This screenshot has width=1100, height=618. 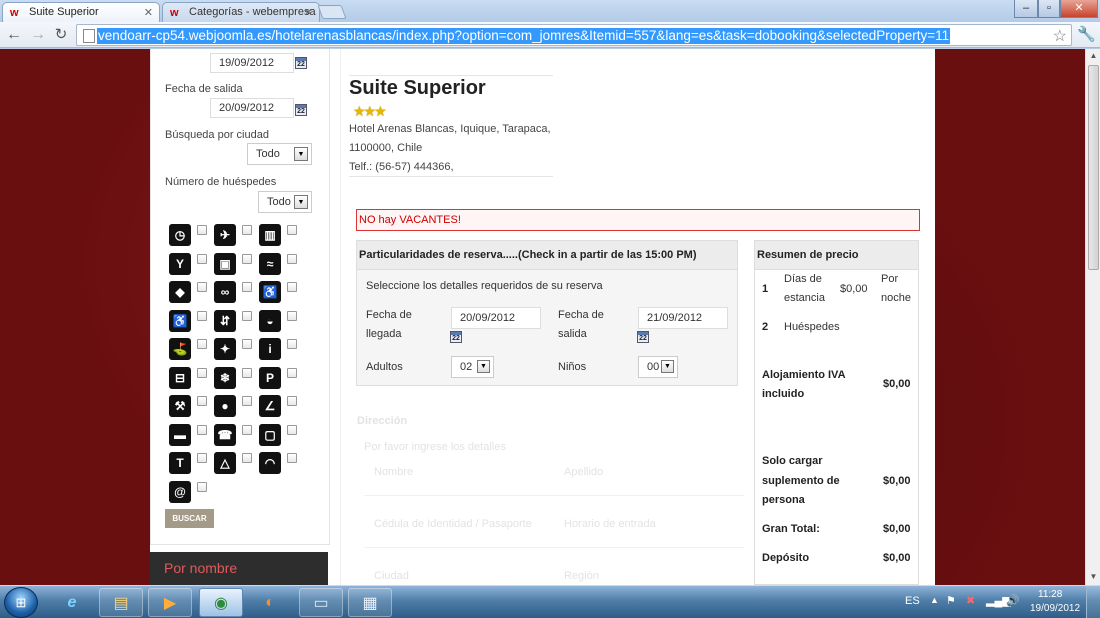 What do you see at coordinates (1086, 34) in the screenshot?
I see `wrench-menu-icon: 🔧` at bounding box center [1086, 34].